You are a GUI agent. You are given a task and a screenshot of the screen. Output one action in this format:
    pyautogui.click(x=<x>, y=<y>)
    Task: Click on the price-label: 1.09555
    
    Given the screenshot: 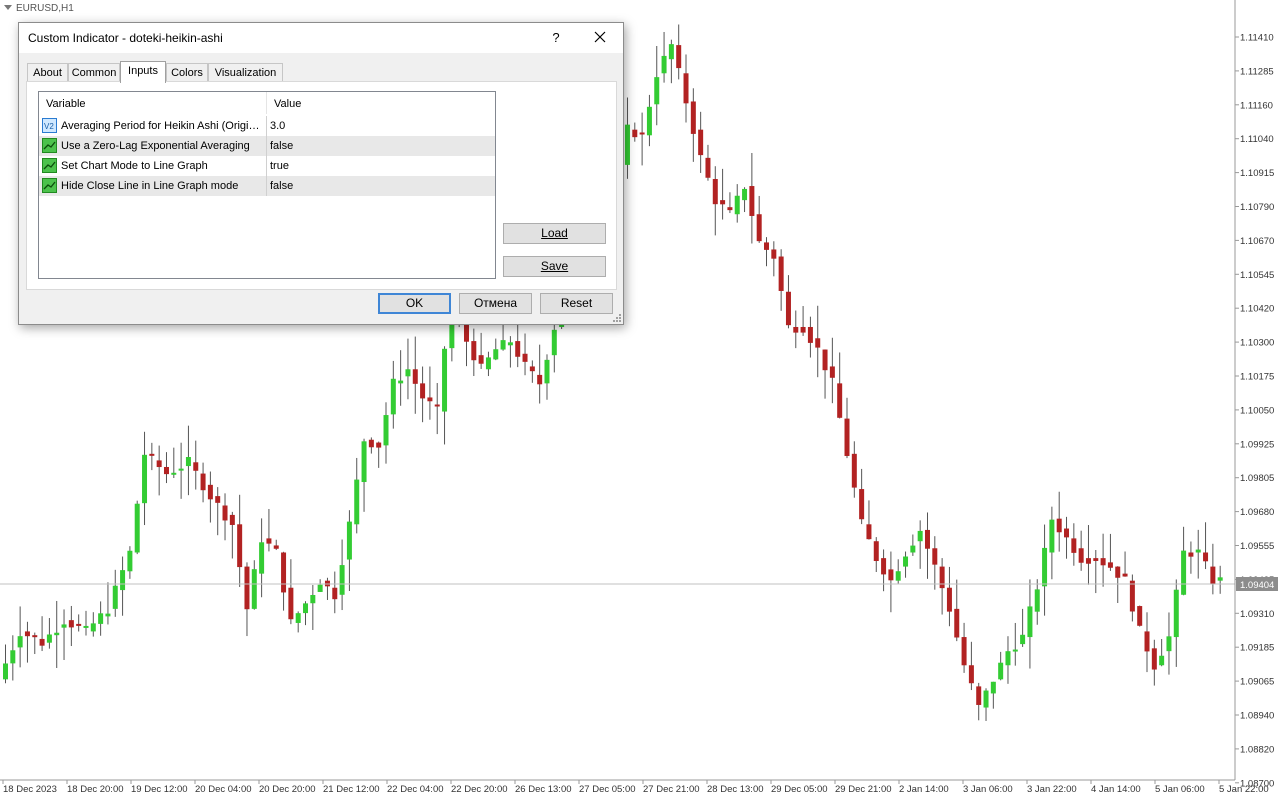 What is the action you would take?
    pyautogui.click(x=1257, y=546)
    